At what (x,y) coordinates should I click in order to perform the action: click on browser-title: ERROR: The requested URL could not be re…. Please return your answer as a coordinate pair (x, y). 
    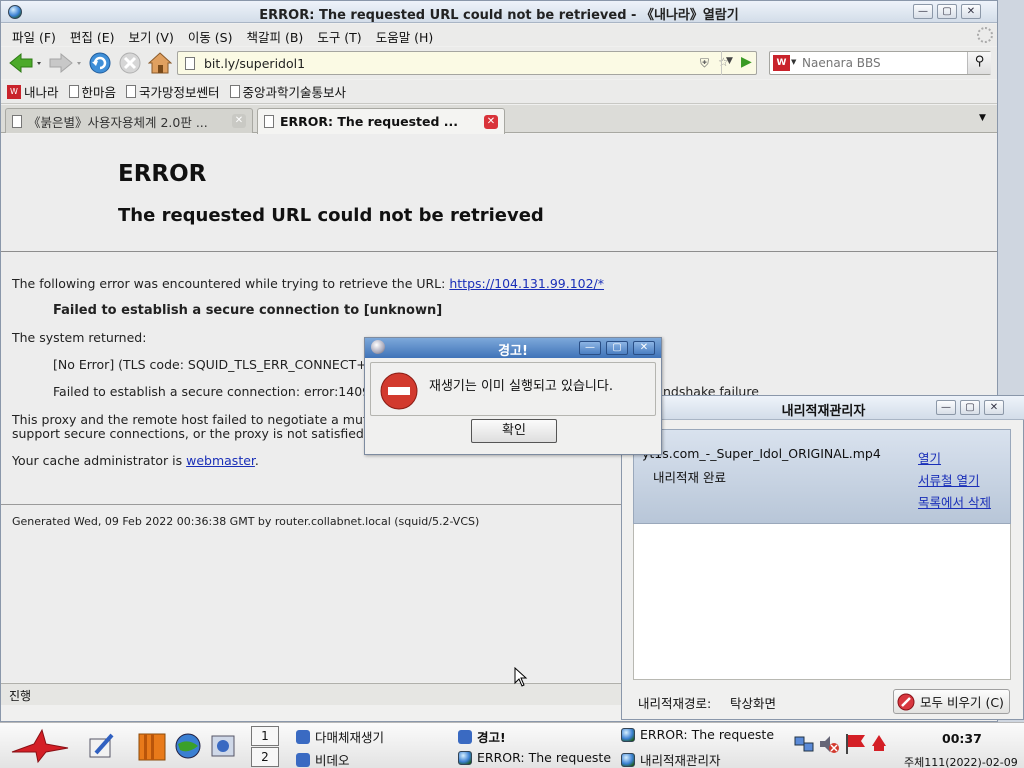
    Looking at the image, I should click on (499, 15).